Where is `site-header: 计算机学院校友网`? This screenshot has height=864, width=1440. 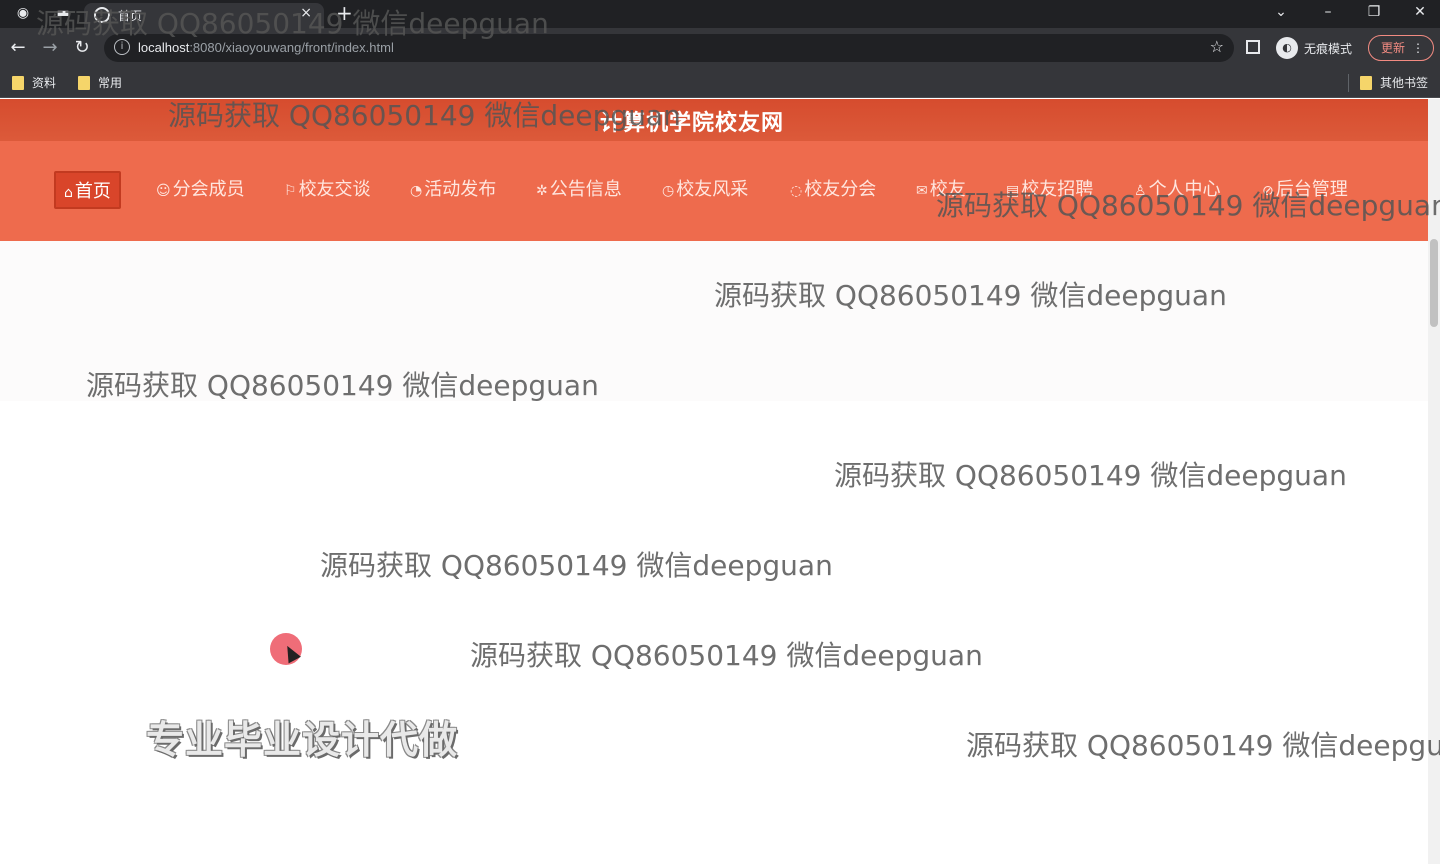 site-header: 计算机学院校友网 is located at coordinates (714, 120).